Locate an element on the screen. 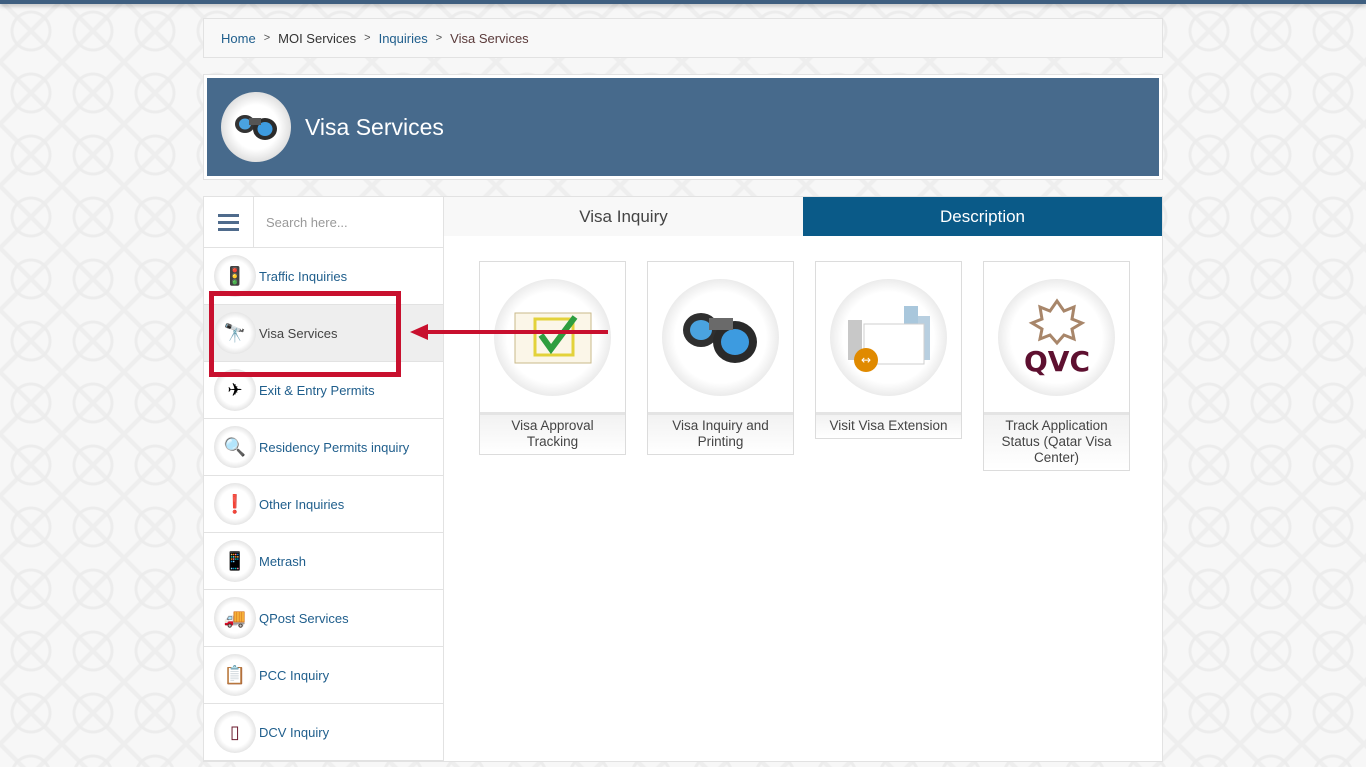  binoculars-icon: 🔭 is located at coordinates (235, 333).